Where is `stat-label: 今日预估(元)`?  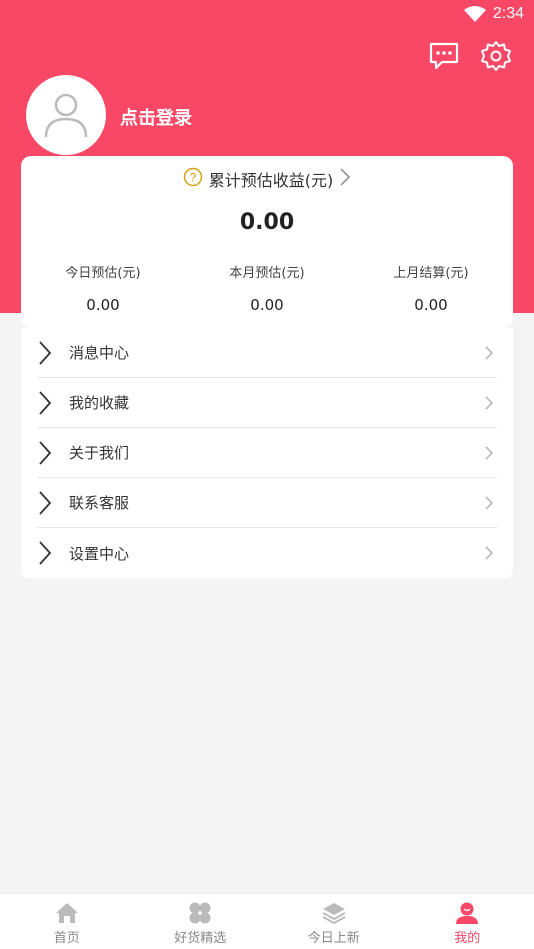
stat-label: 今日预估(元) is located at coordinates (103, 273).